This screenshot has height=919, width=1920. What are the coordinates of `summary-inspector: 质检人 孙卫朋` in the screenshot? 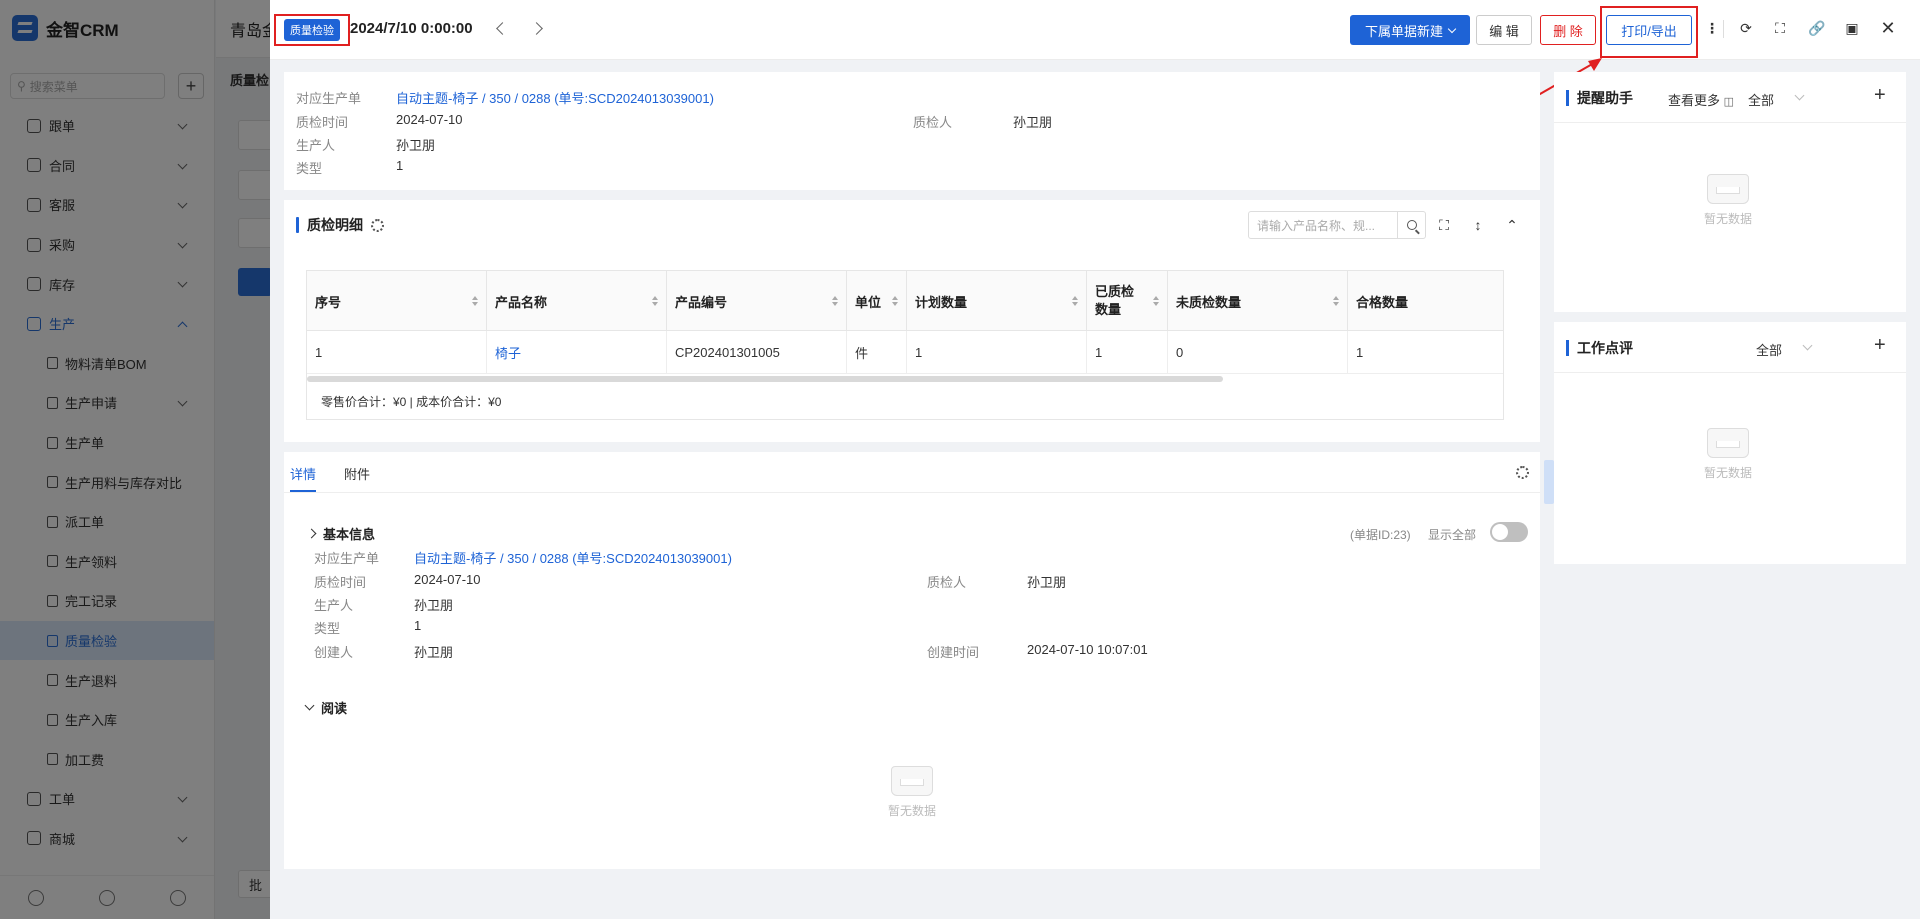 It's located at (983, 122).